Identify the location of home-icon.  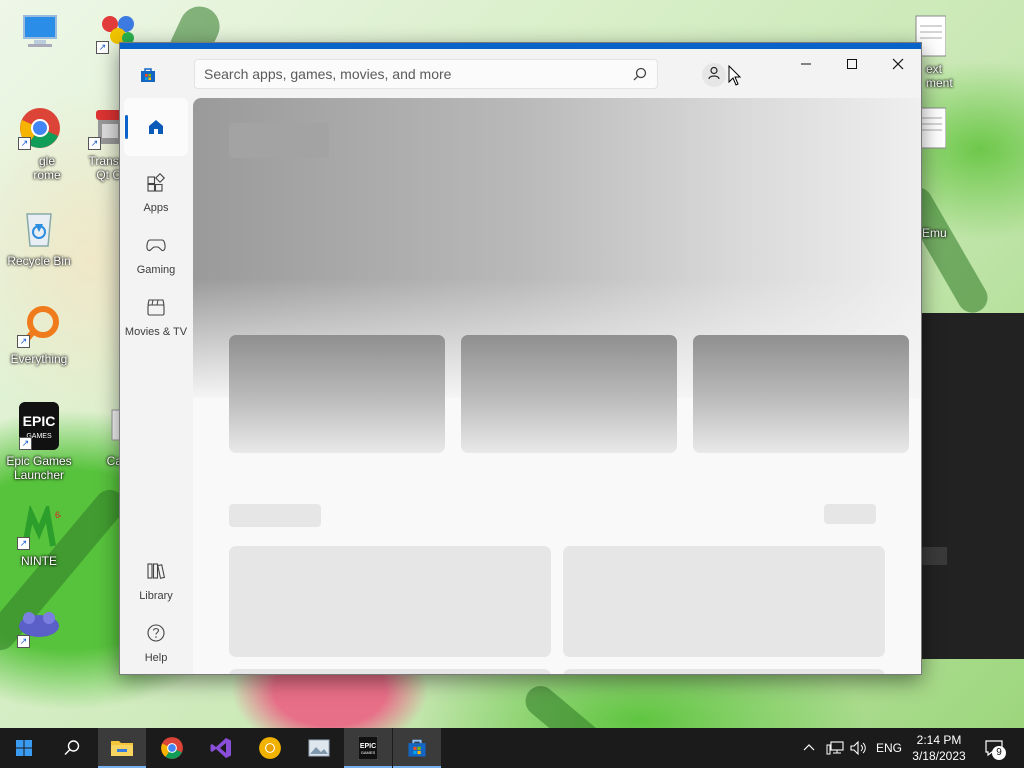
(156, 130).